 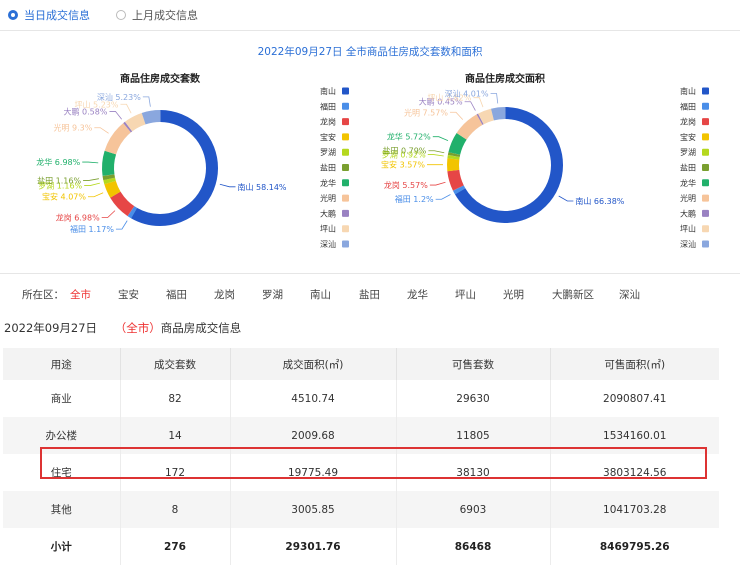 What do you see at coordinates (313, 398) in the screenshot?
I see `cell-area-sold: 4510.74` at bounding box center [313, 398].